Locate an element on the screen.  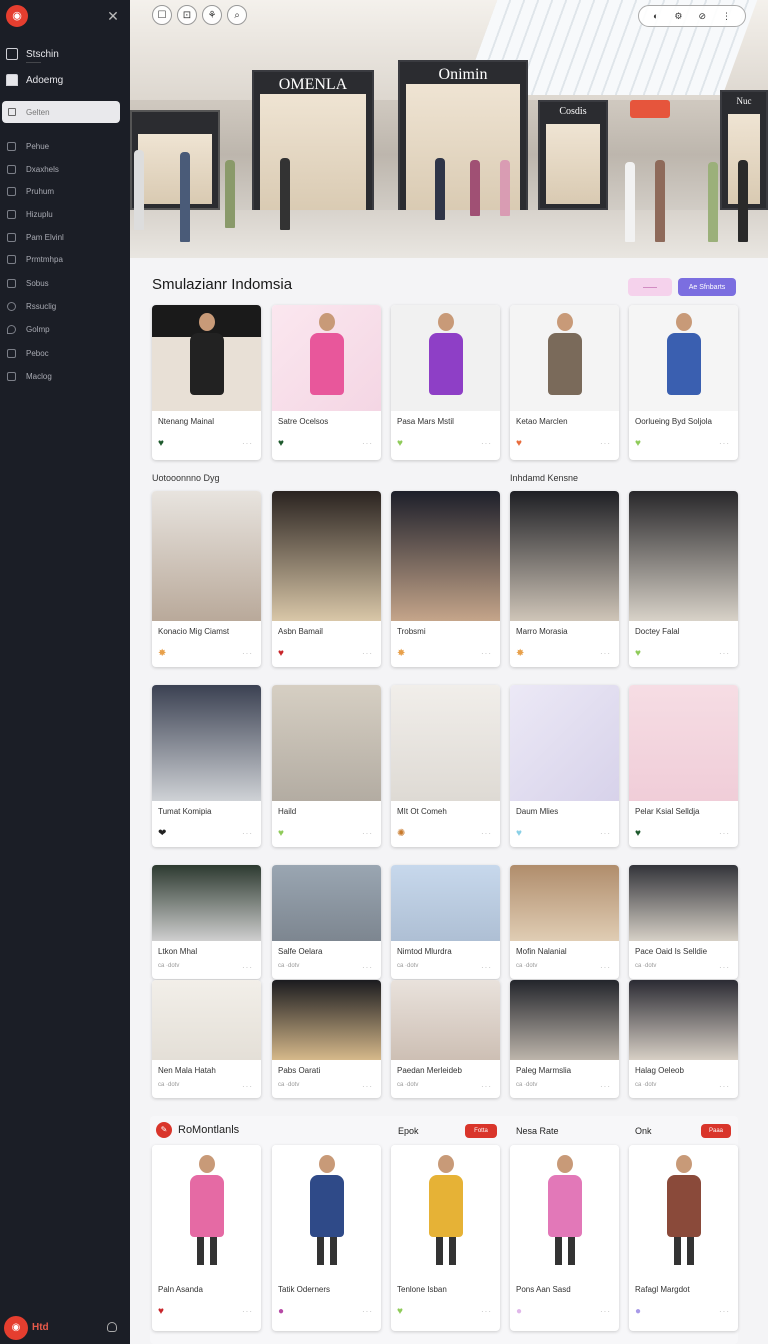
hero-button: ⊡ is located at coordinates (187, 15).